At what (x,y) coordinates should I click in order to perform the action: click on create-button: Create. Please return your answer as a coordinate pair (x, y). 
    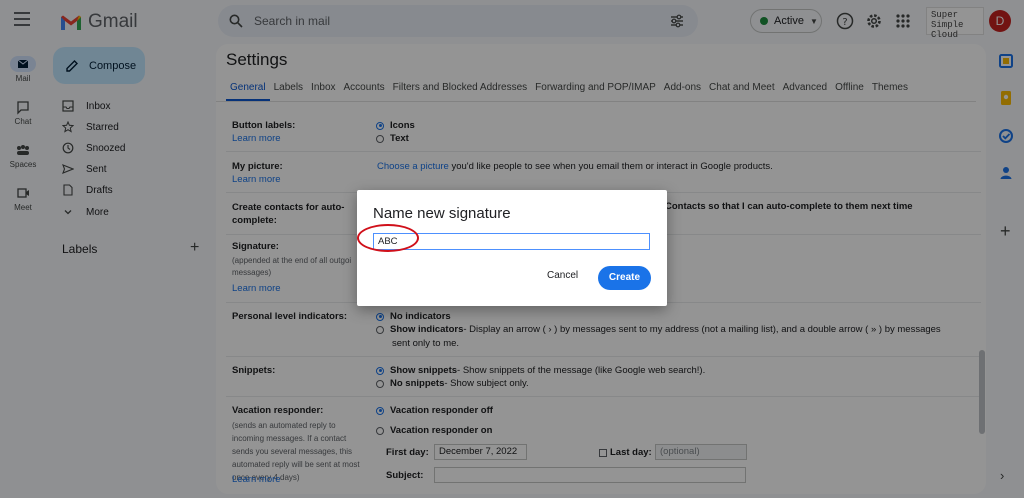
    Looking at the image, I should click on (624, 278).